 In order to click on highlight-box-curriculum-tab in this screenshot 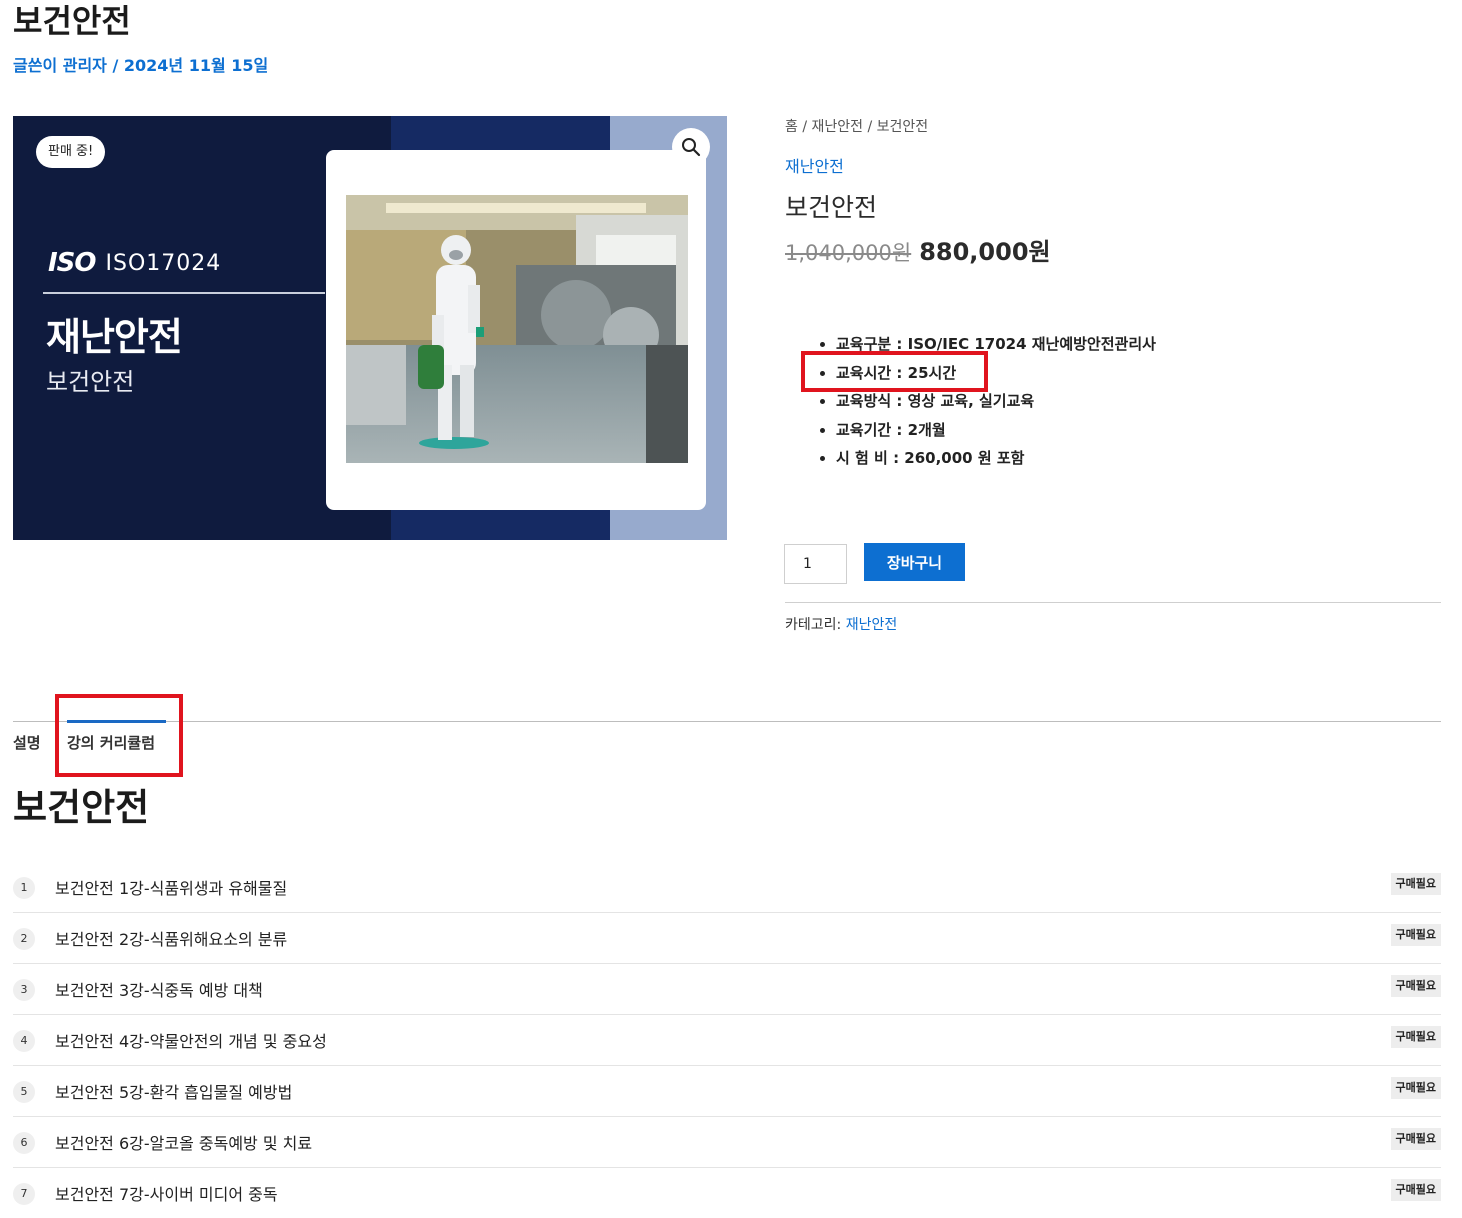, I will do `click(119, 735)`.